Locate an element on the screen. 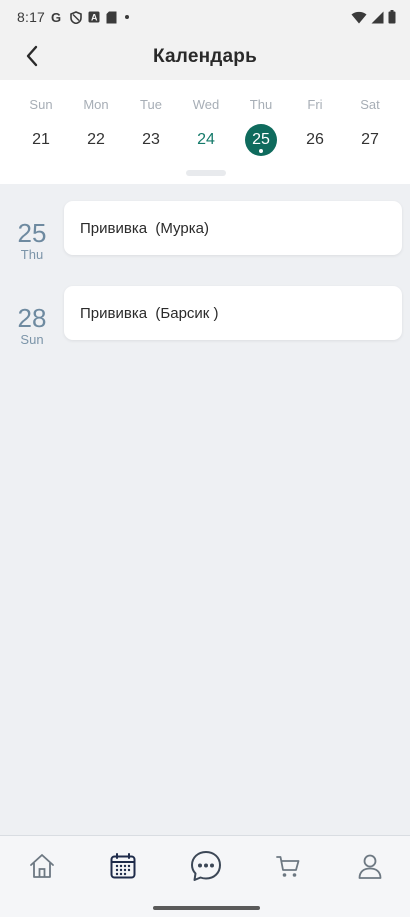  back-button is located at coordinates (32, 56).